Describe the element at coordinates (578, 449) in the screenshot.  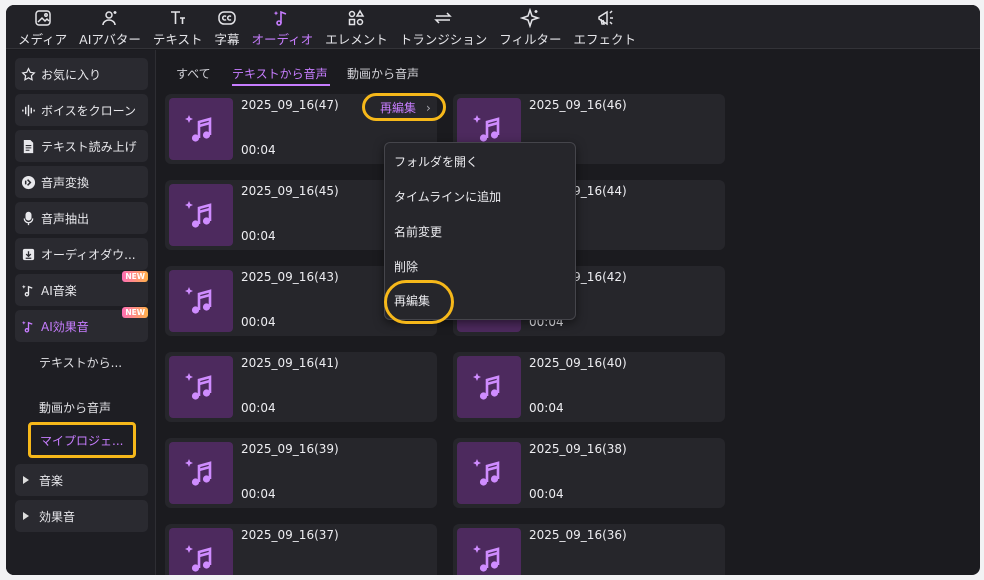
I see `audio-card-name: 2025_09_16(38)` at that location.